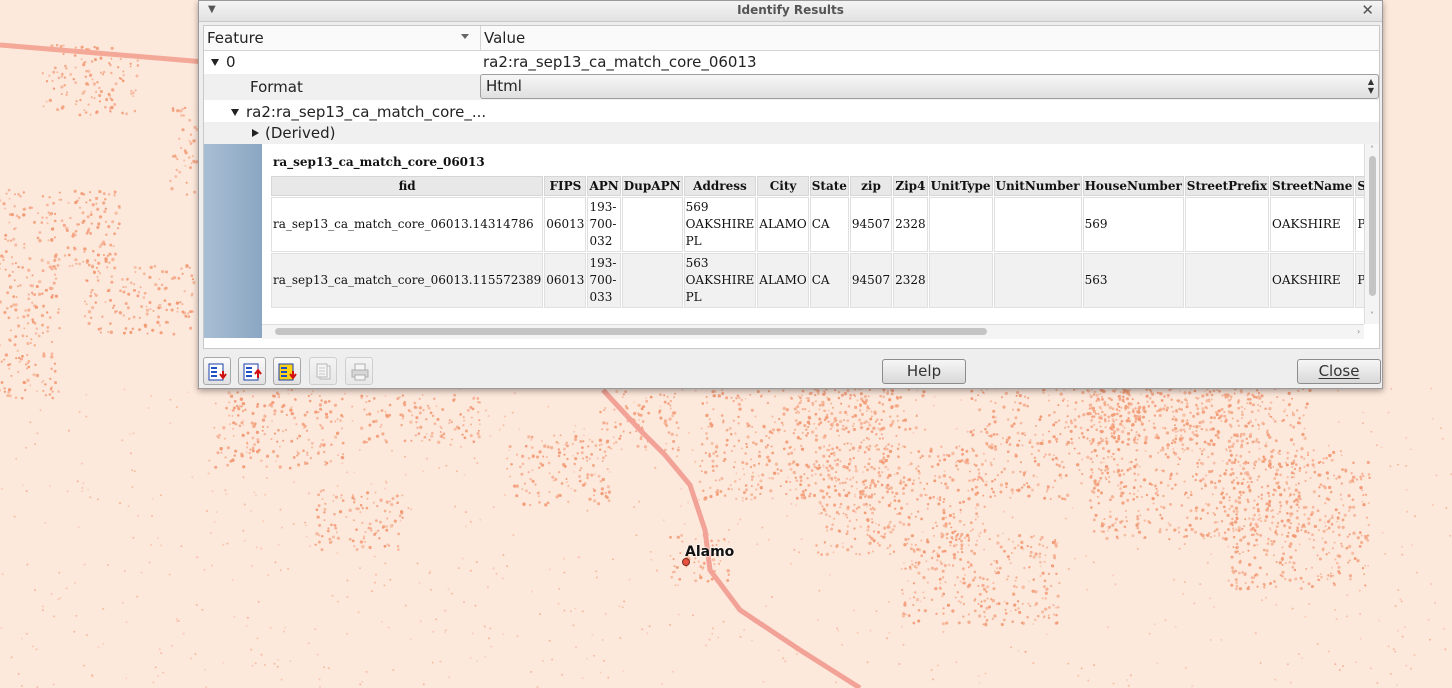 This screenshot has width=1452, height=688. I want to click on column-header-zip4: Zip4, so click(910, 186).